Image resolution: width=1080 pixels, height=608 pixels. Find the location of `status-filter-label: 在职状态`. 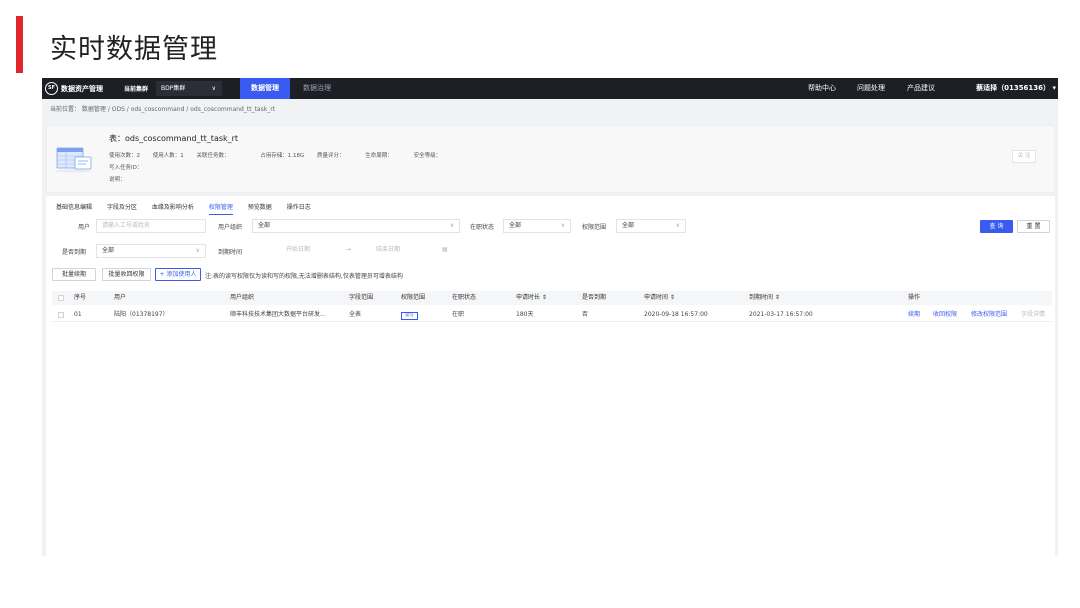

status-filter-label: 在职状态 is located at coordinates (482, 227).